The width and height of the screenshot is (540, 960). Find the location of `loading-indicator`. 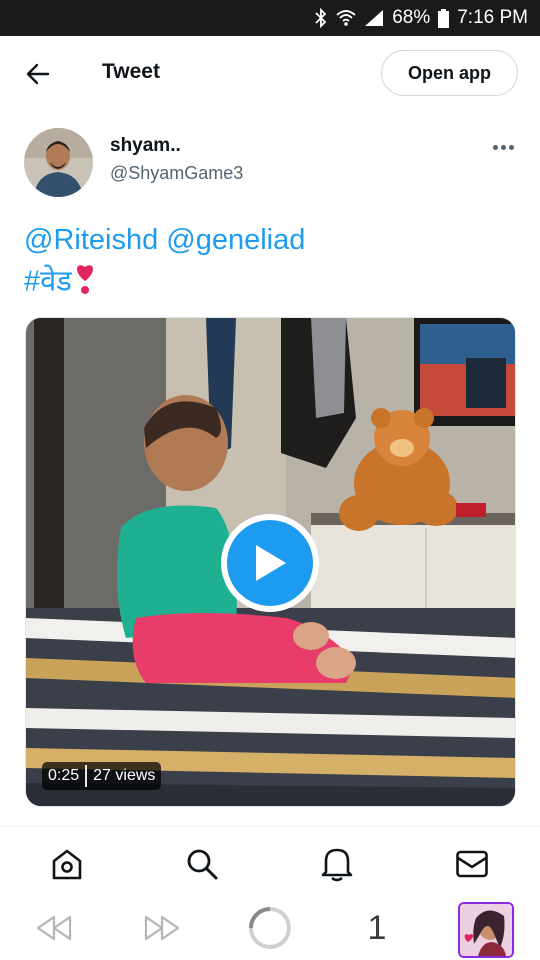

loading-indicator is located at coordinates (270, 928).